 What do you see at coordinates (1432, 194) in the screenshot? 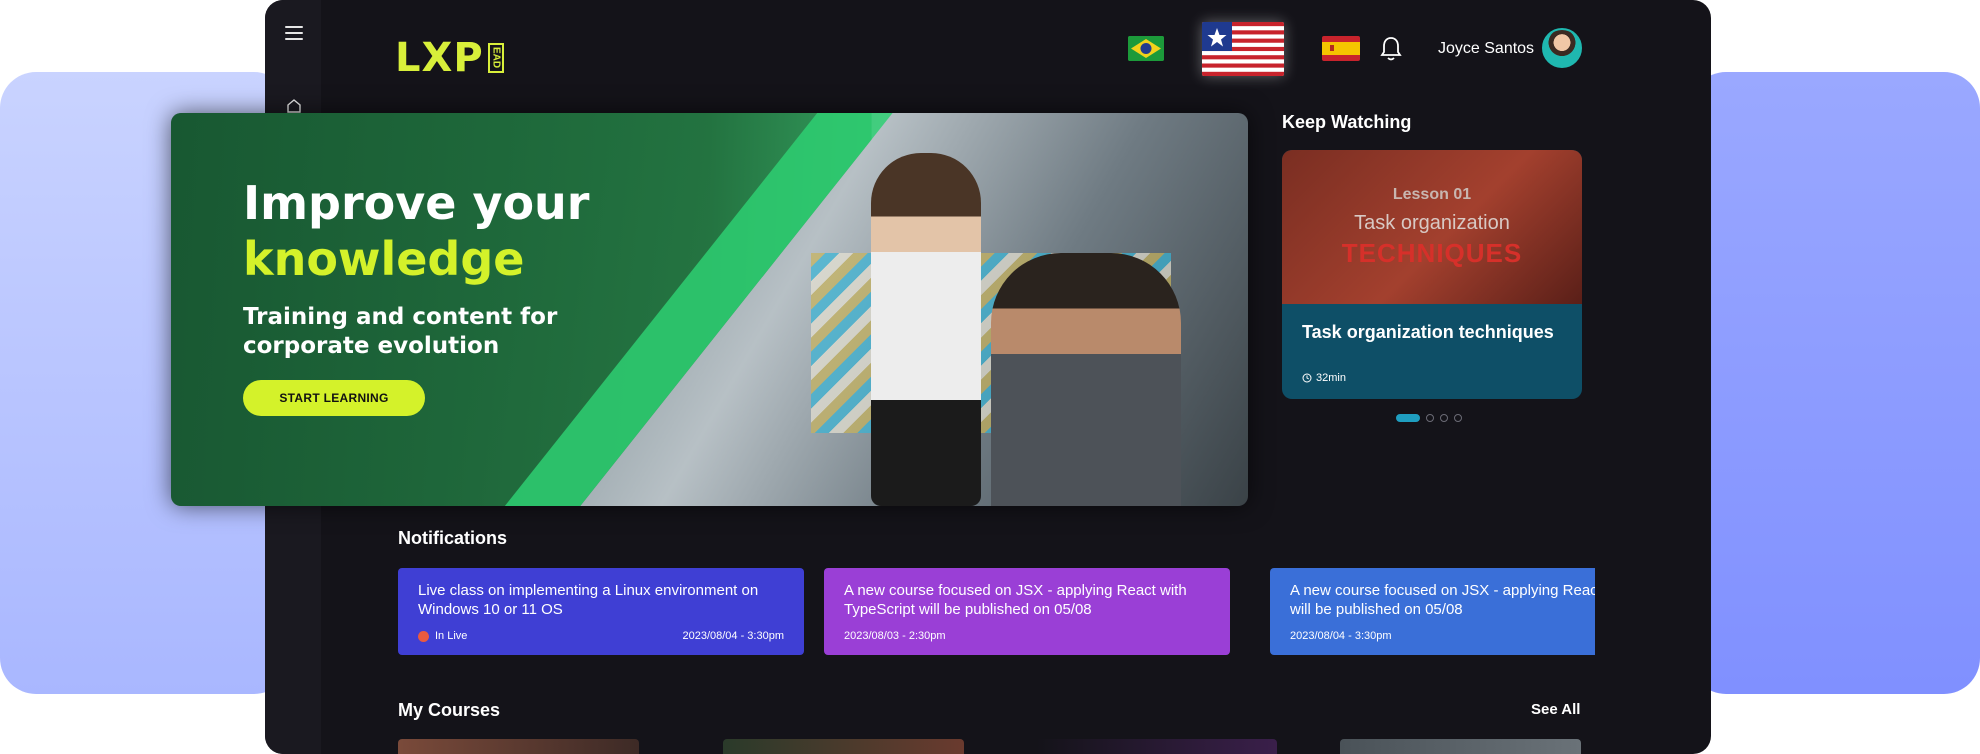
I see `thumbnail-lesson-label: Lesson 01` at bounding box center [1432, 194].